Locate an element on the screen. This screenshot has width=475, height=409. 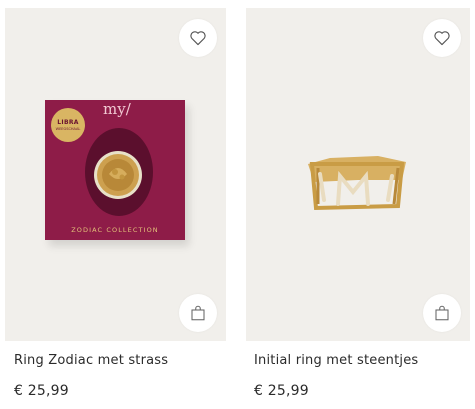
zodiac-coin-ring is located at coordinates (118, 175).